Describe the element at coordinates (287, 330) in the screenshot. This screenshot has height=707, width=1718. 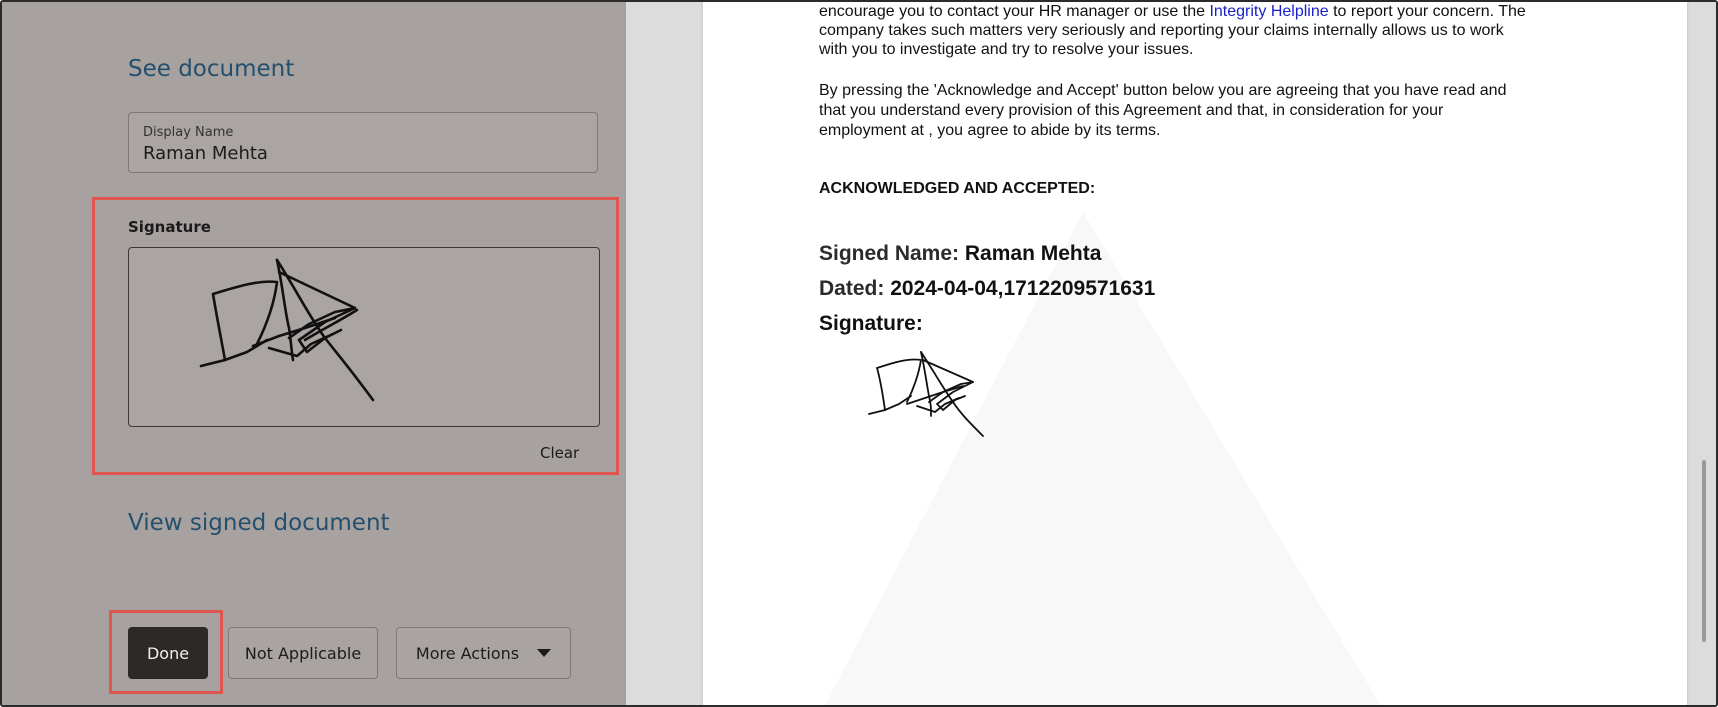
I see `signature-drawing` at that location.